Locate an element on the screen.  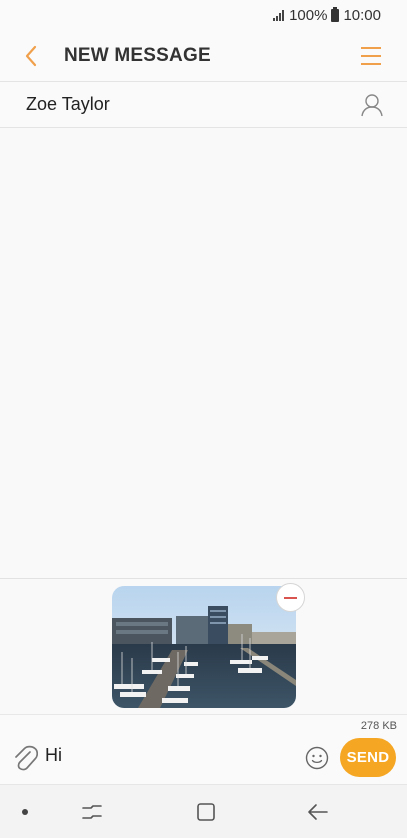
status-bar: 100% 10:00 is located at coordinates (203, 15).